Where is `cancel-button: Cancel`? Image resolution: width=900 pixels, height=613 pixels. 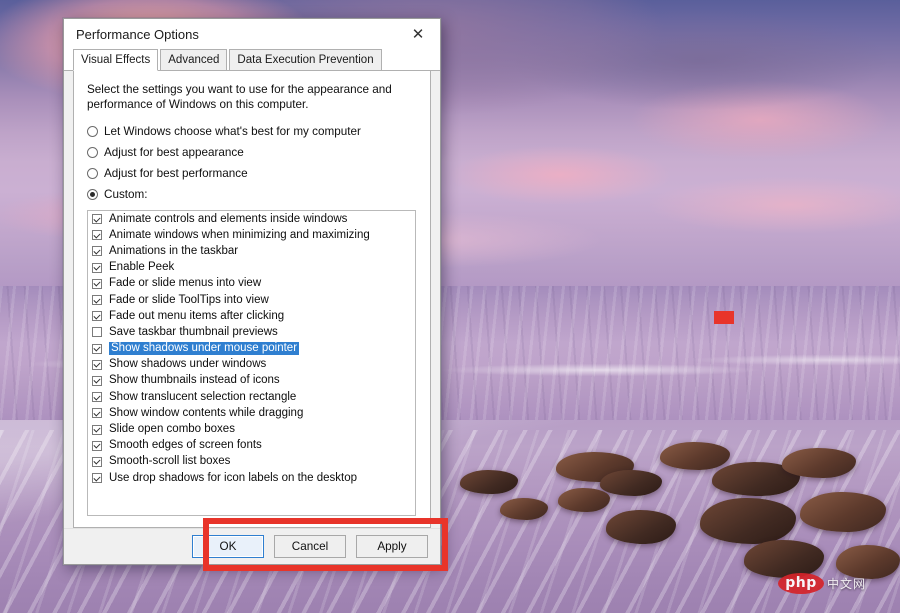
cancel-button: Cancel is located at coordinates (310, 546).